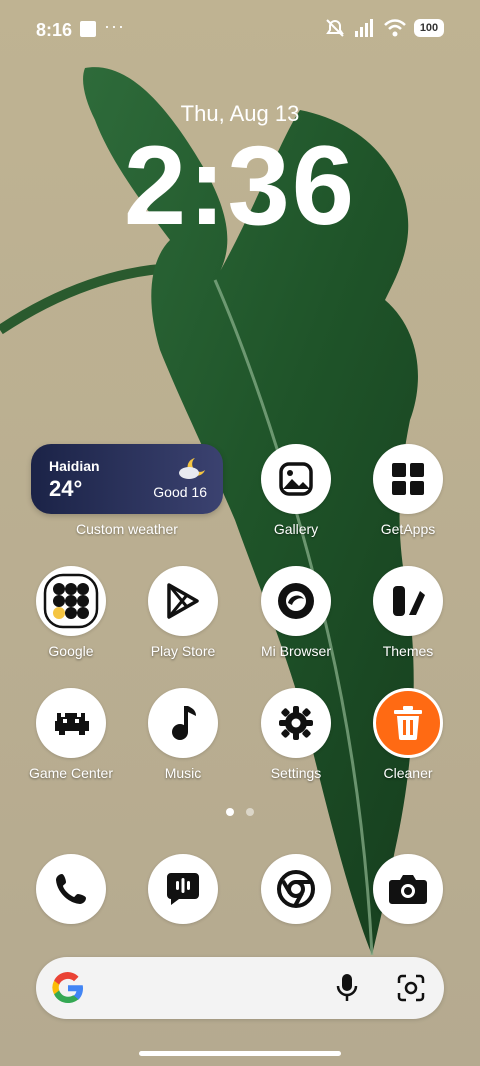 Image resolution: width=480 pixels, height=1066 pixels. What do you see at coordinates (127, 479) in the screenshot?
I see `weather-widget: Haidian 24° Good 16` at bounding box center [127, 479].